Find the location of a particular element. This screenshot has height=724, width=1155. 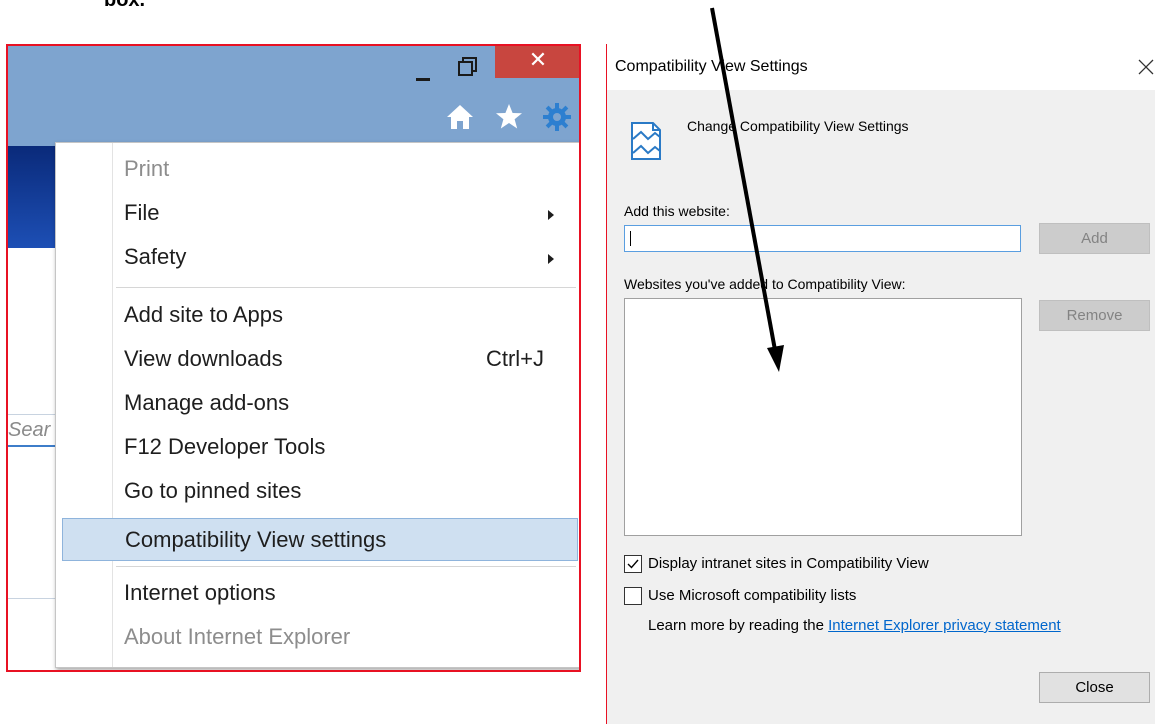

home-icon is located at coordinates (460, 117).